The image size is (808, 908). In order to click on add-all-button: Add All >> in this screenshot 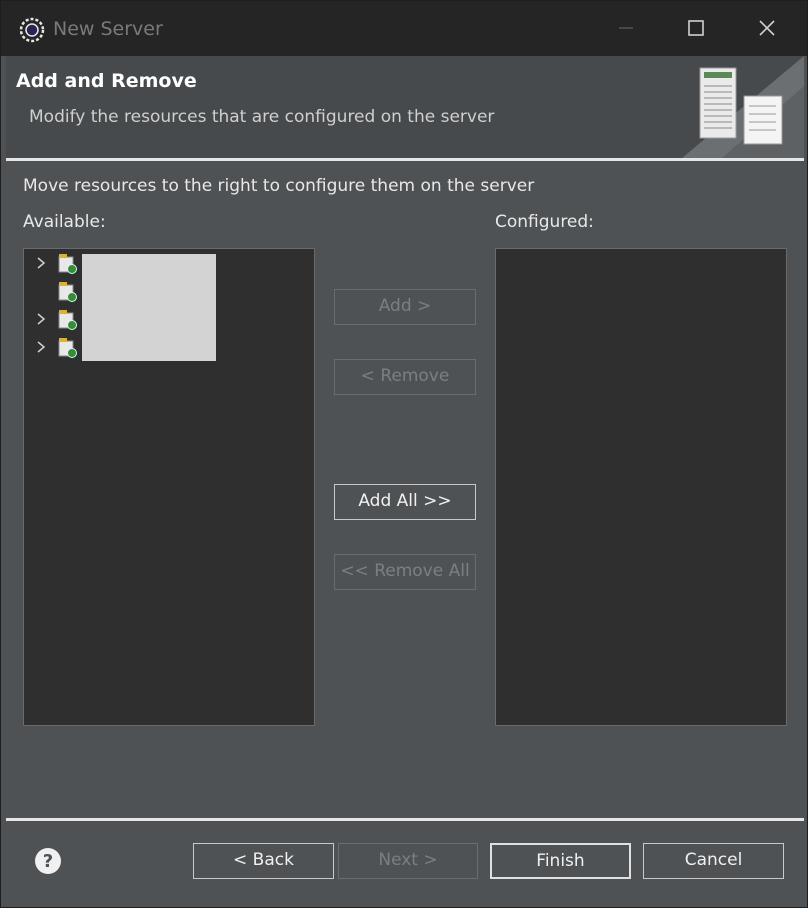, I will do `click(405, 502)`.